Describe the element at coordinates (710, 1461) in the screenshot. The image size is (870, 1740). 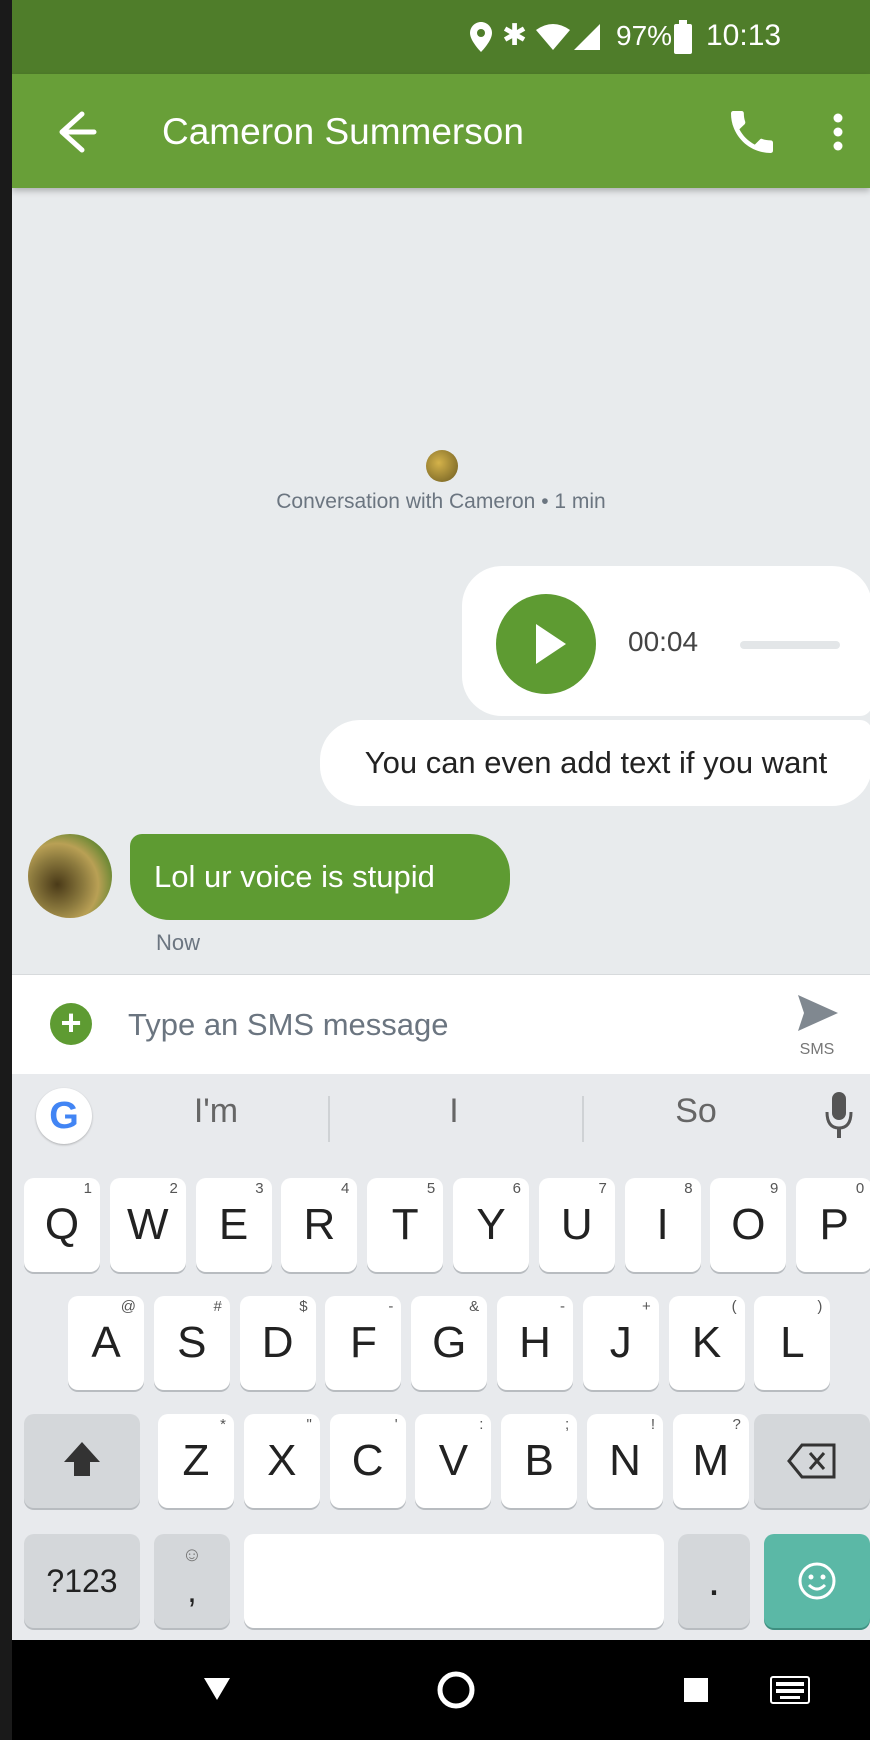
I see `key-m: M?` at that location.